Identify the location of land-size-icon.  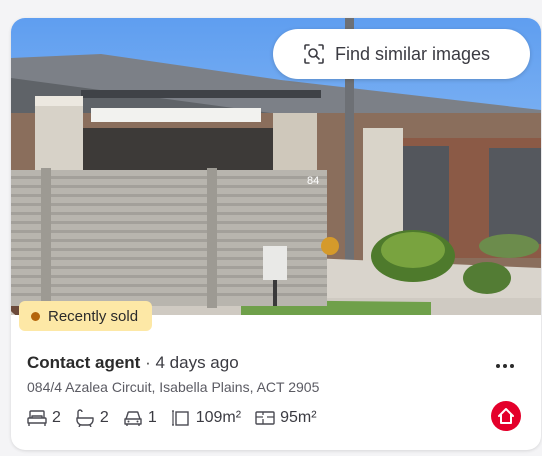
(180, 418).